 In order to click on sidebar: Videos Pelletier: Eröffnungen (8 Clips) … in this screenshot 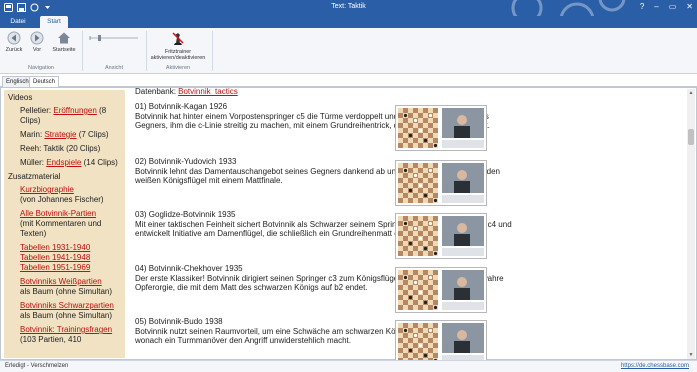, I will do `click(64, 224)`.